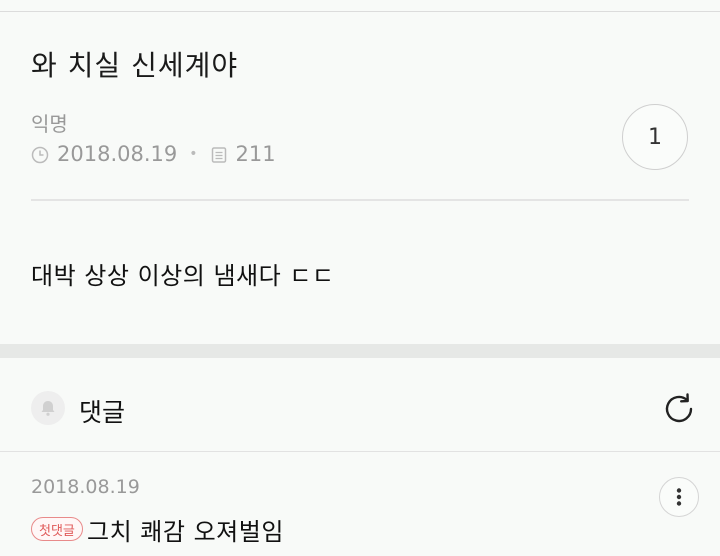 The height and width of the screenshot is (556, 720). I want to click on comment-count-button: 1, so click(655, 137).